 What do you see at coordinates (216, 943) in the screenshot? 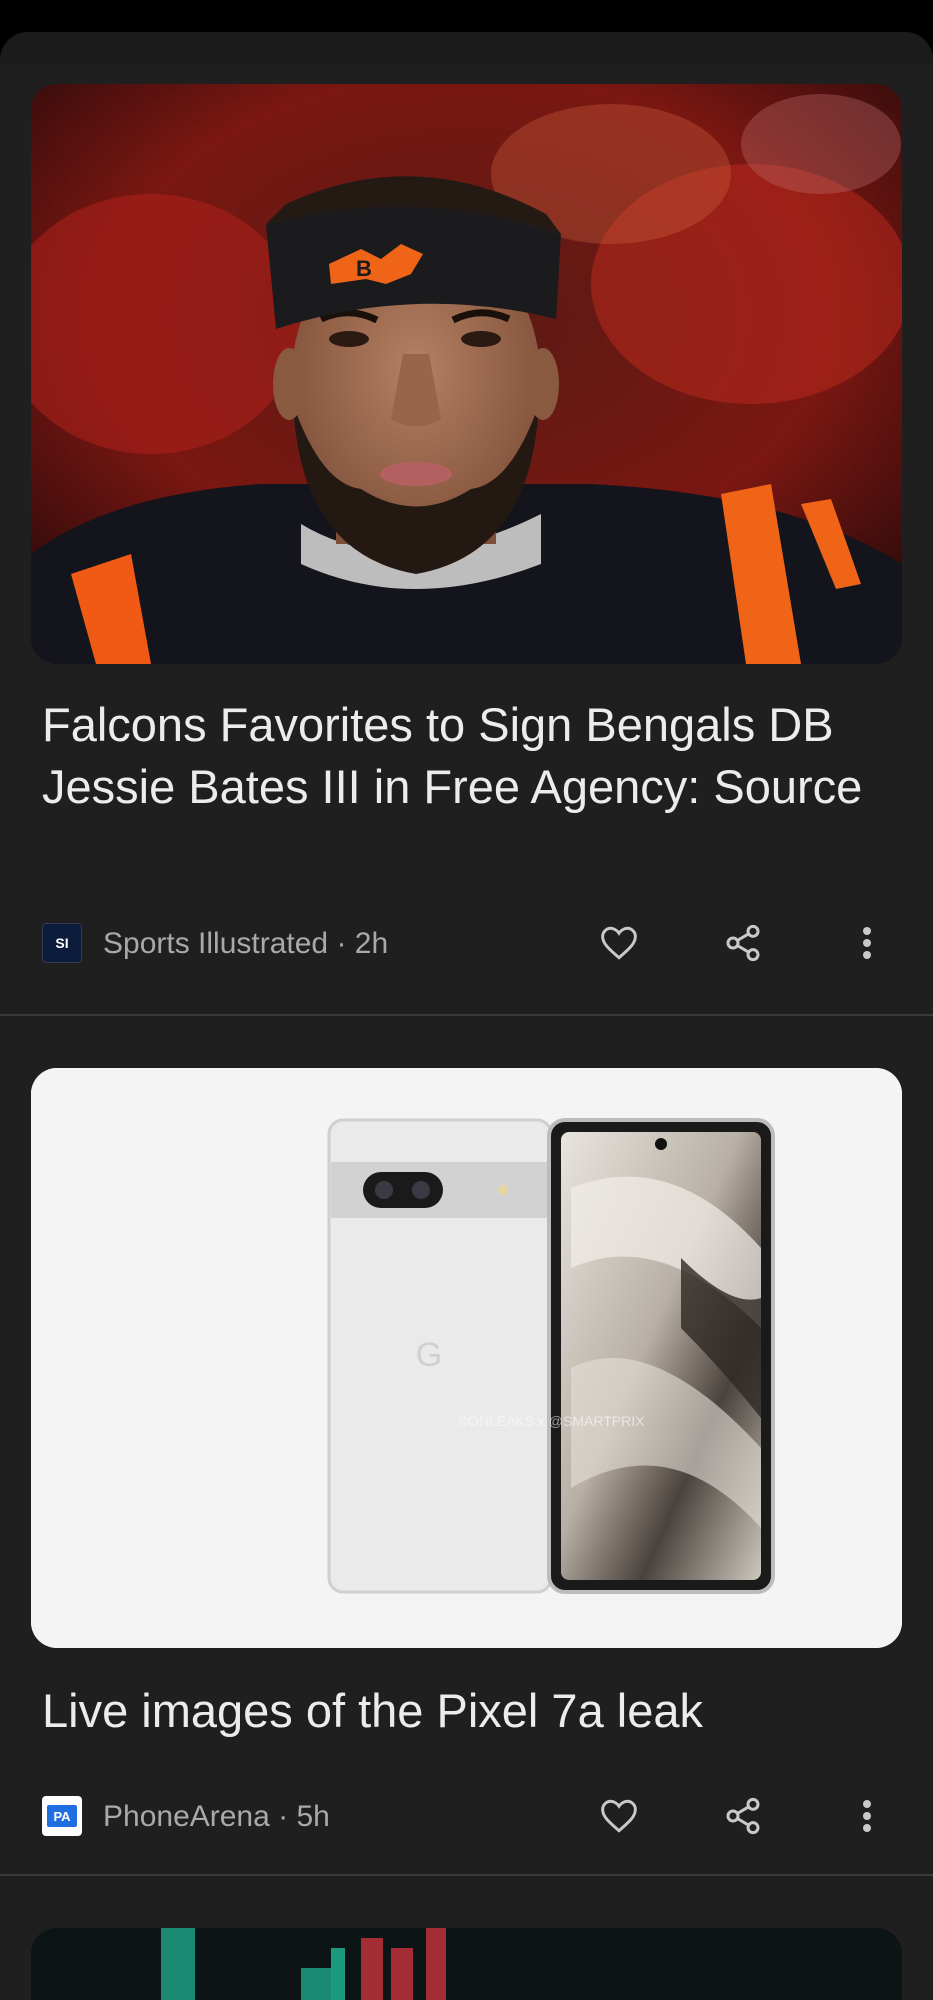
I see `article-source: Sports Illustrated` at bounding box center [216, 943].